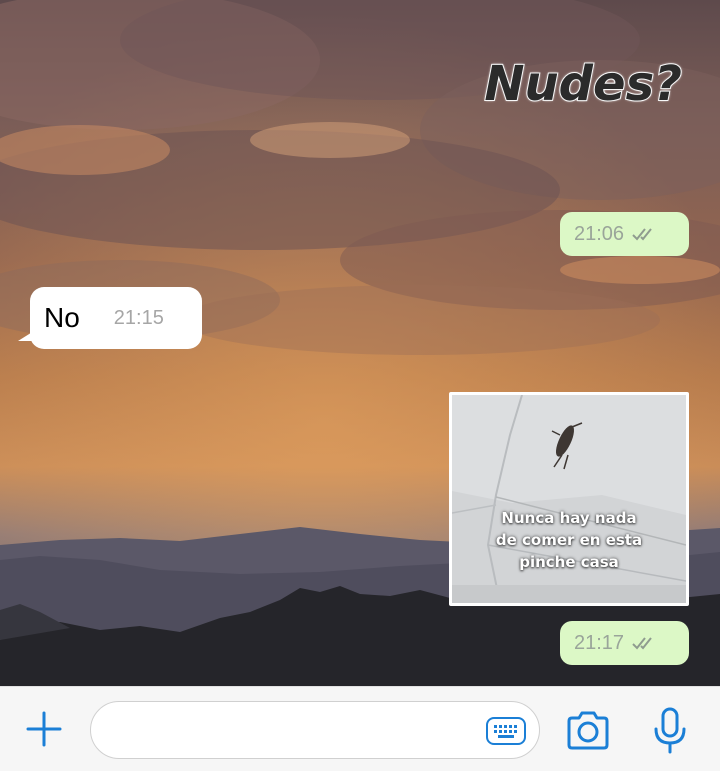 The image size is (720, 771). I want to click on outgoing-message-text: Nudes?, so click(583, 84).